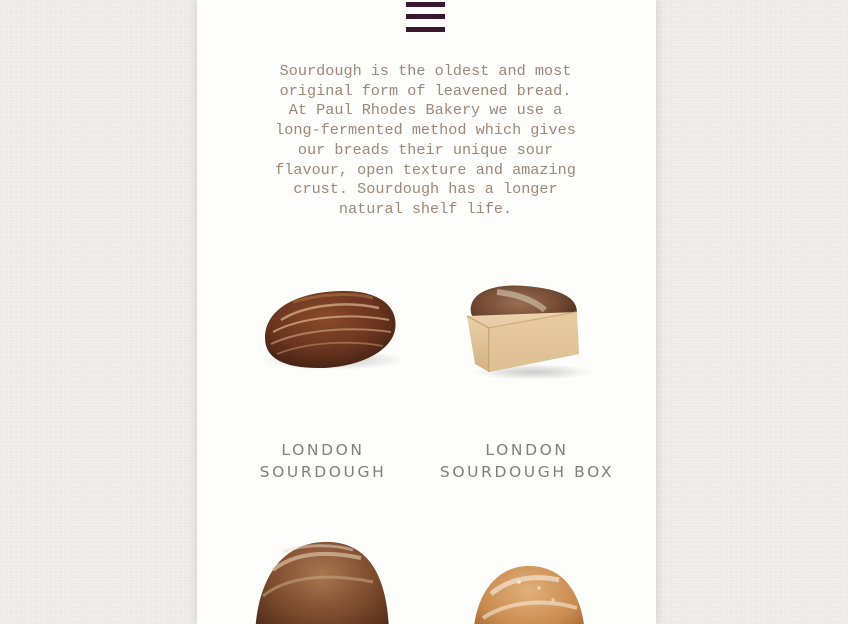 This screenshot has height=624, width=848. I want to click on product-name: LONDON SOURDOUGH, so click(323, 461).